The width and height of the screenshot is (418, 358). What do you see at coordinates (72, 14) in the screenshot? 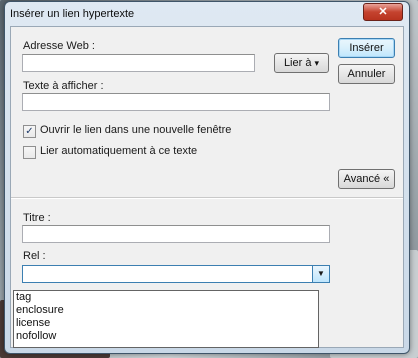
I see `dialog-title: Insérer un lien hypertexte` at bounding box center [72, 14].